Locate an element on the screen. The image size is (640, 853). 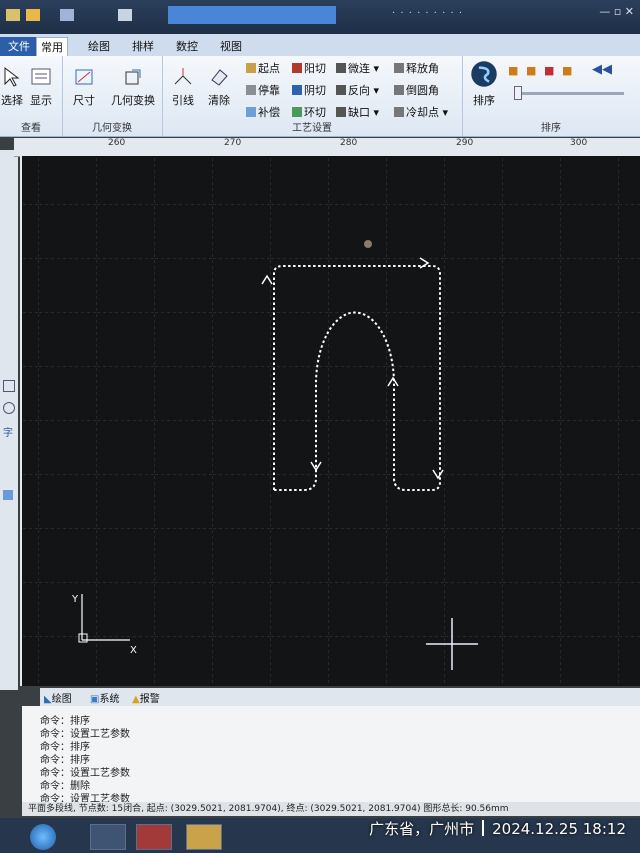
tab-drawing: ◣绘图 is located at coordinates (58, 697).